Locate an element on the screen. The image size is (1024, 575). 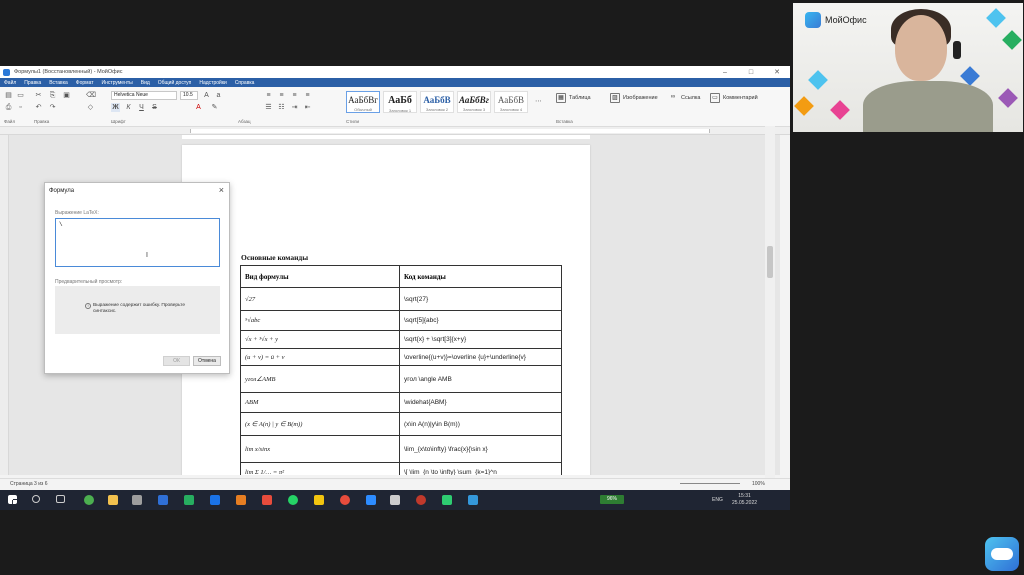
font-size-select: 10.5 is located at coordinates (189, 95).